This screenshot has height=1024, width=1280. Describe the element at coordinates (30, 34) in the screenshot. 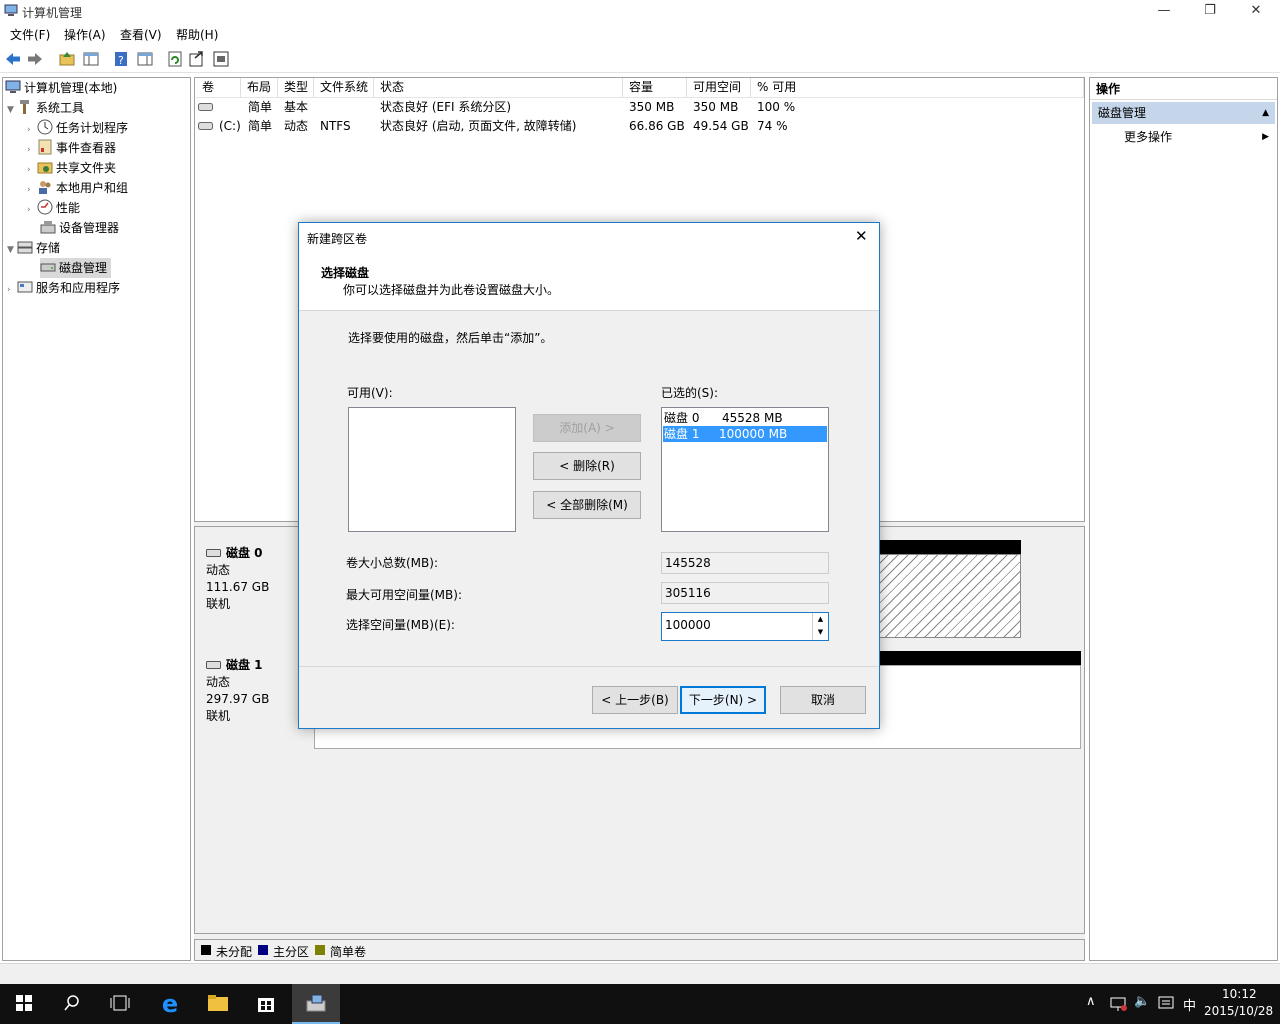

I see `menu-file: 文件(F)` at that location.